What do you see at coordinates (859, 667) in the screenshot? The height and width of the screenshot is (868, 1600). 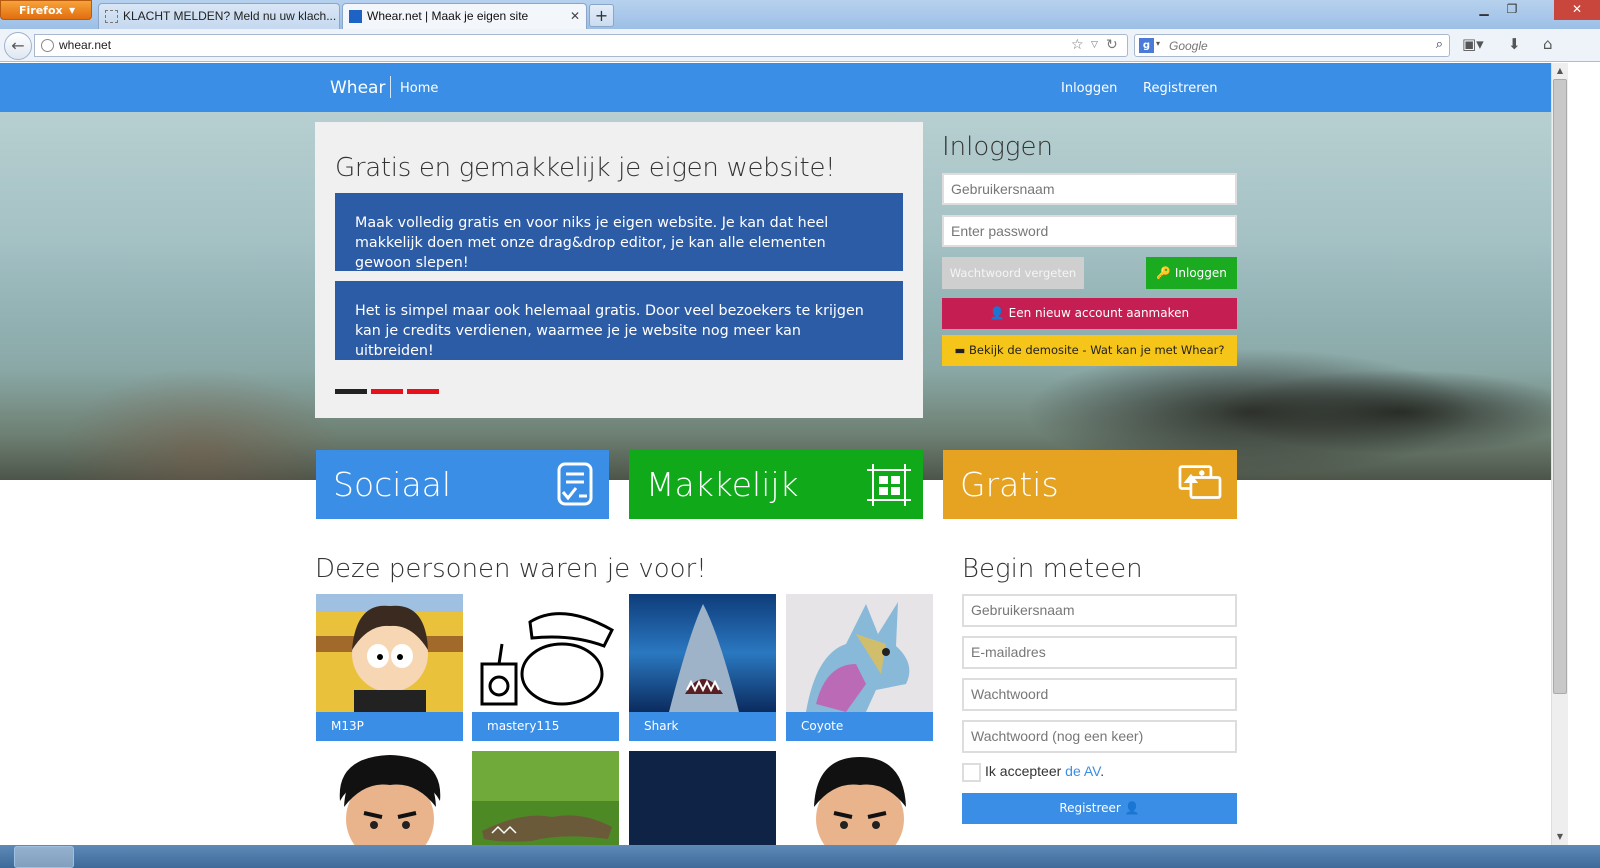 I see `person-card: Coyote` at bounding box center [859, 667].